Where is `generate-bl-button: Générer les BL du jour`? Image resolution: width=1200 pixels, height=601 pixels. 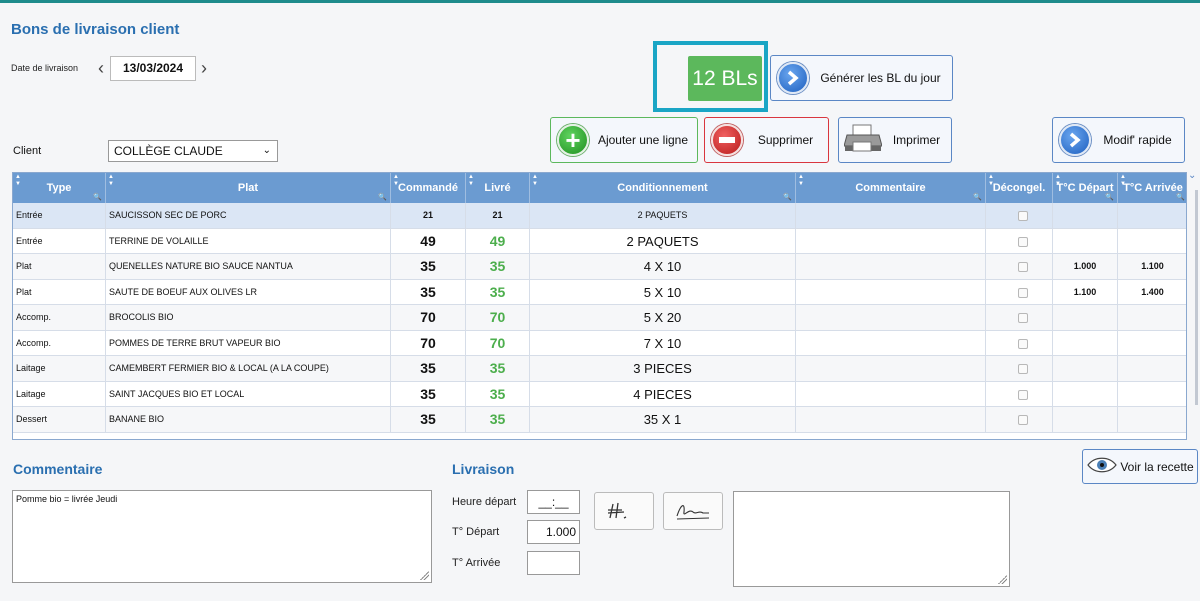
generate-bl-button: Générer les BL du jour is located at coordinates (861, 78).